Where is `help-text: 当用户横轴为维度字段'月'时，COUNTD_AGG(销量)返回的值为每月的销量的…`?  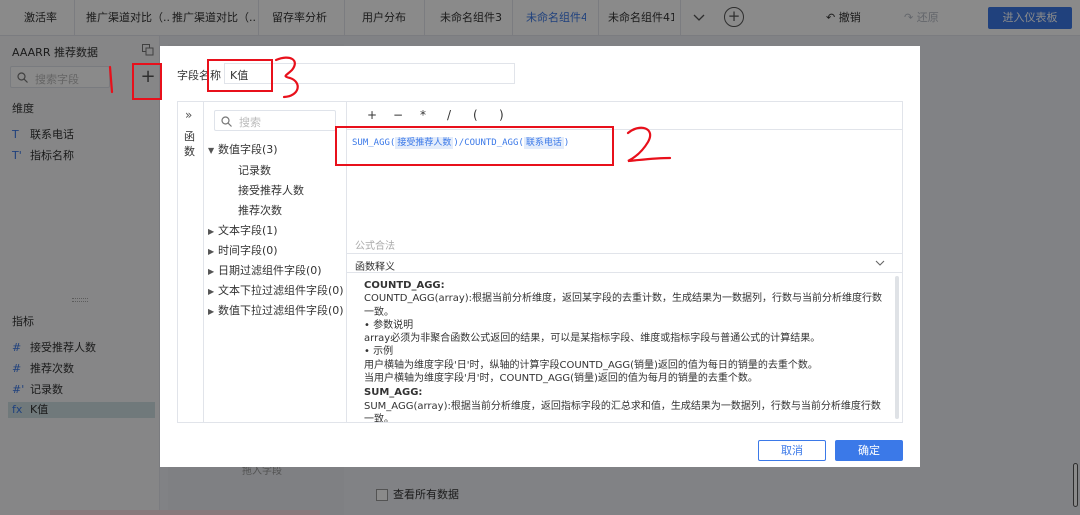
help-text: 当用户横轴为维度字段'月'时，COUNTD_AGG(销量)返回的值为每月的销量的… is located at coordinates (561, 379).